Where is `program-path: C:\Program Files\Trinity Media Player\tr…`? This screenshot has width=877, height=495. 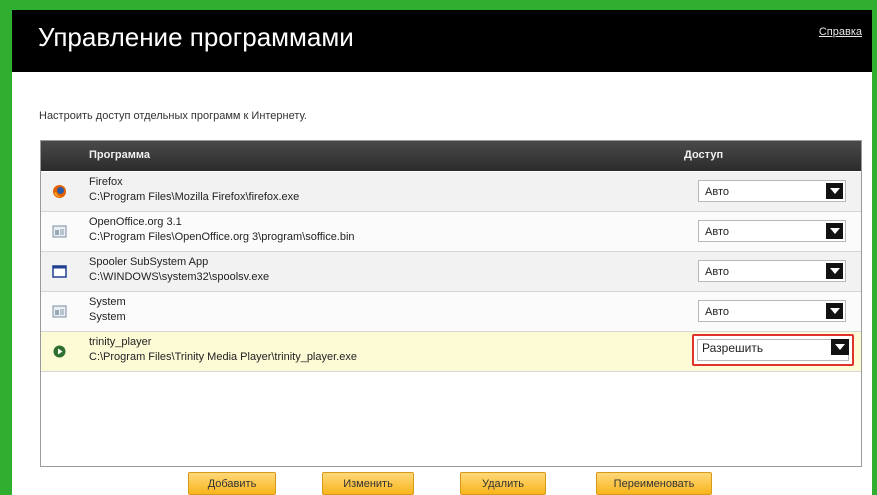
program-path: C:\Program Files\Trinity Media Player\tr… is located at coordinates (223, 357).